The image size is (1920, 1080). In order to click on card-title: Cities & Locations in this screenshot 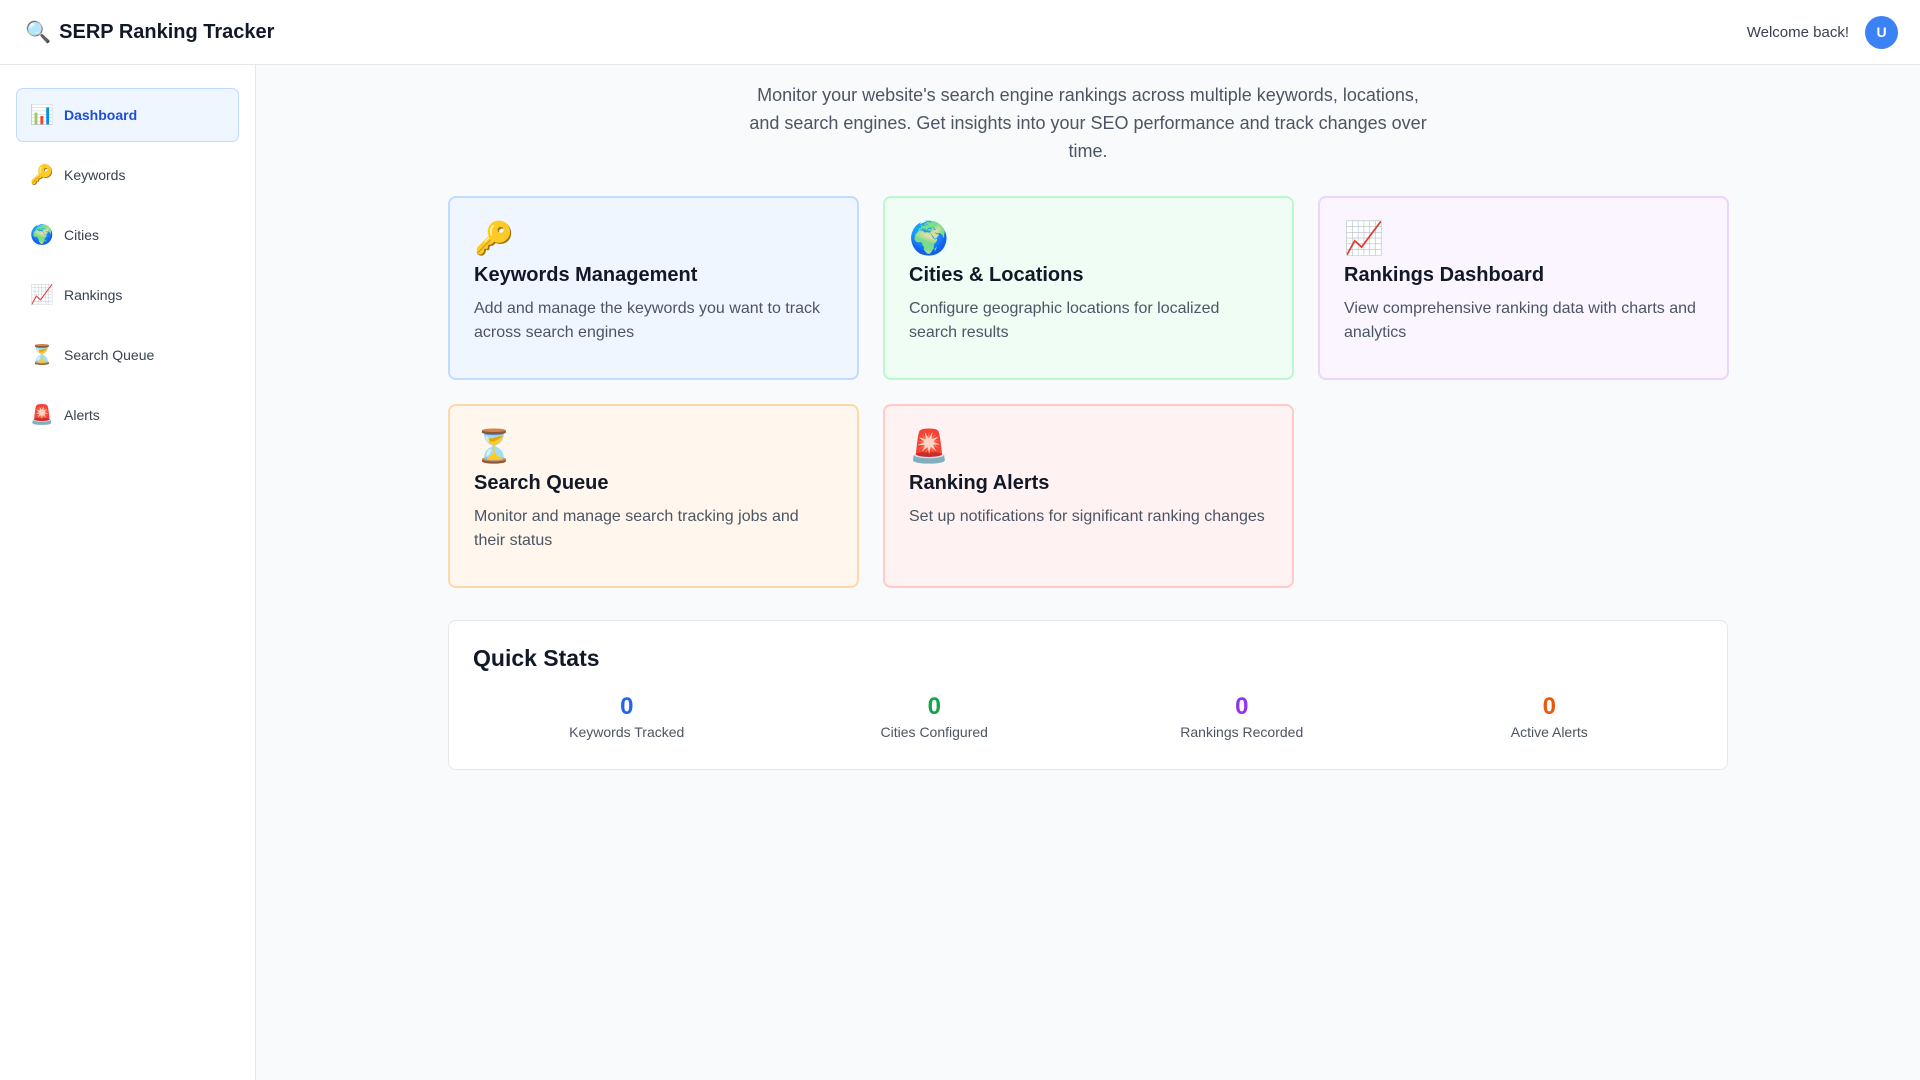, I will do `click(996, 275)`.